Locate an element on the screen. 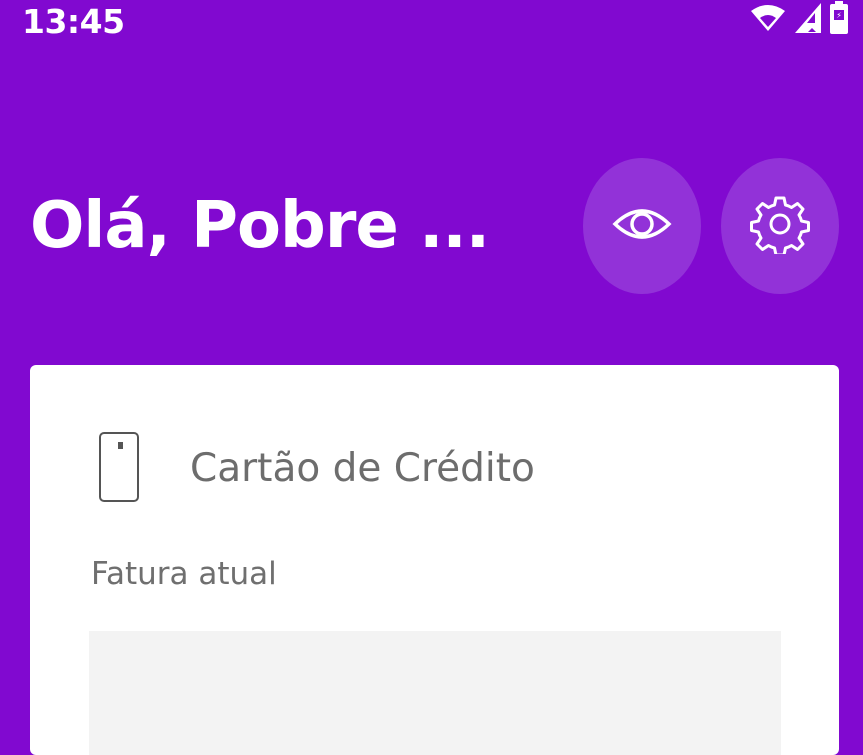  gear-icon is located at coordinates (780, 226).